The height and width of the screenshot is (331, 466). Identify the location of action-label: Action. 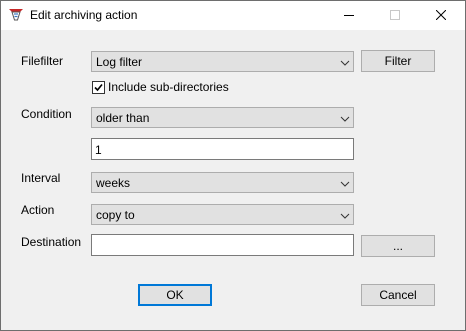
(38, 210).